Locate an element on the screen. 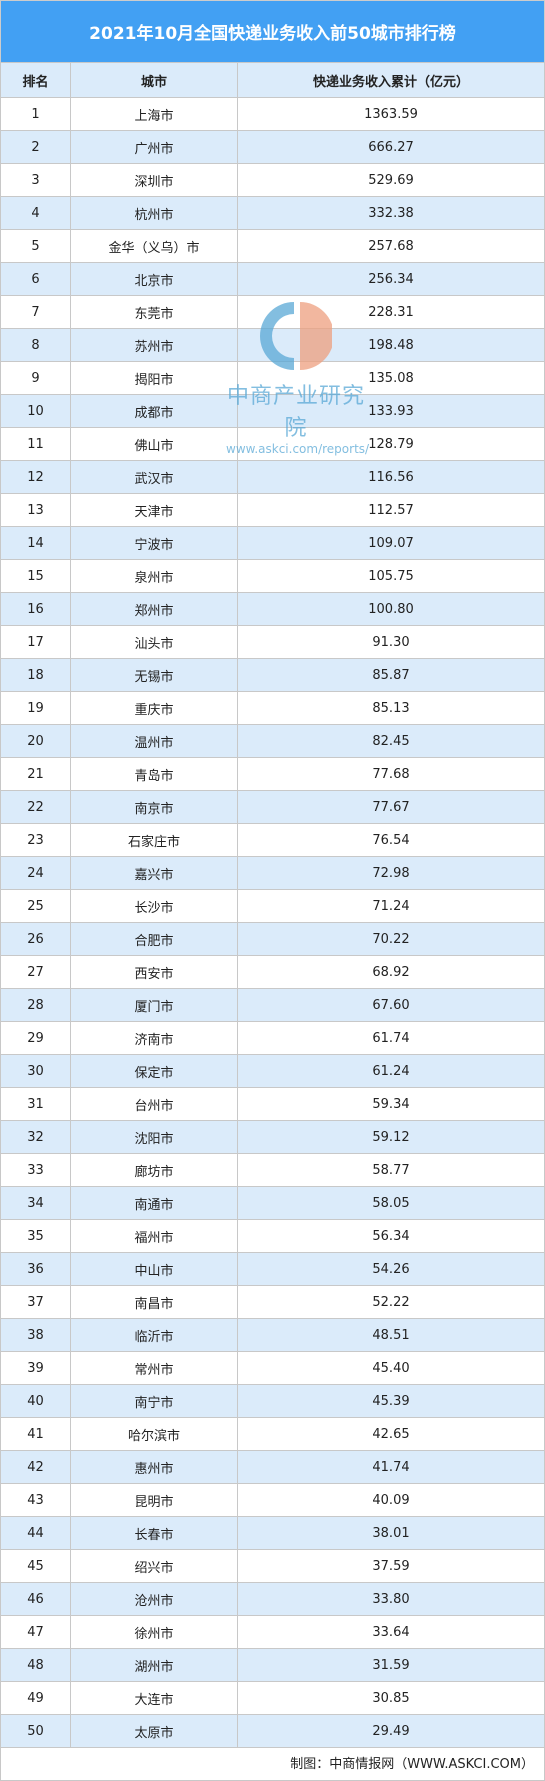 This screenshot has width=545, height=1781. table-row: 2 广州市 666.27 is located at coordinates (272, 147).